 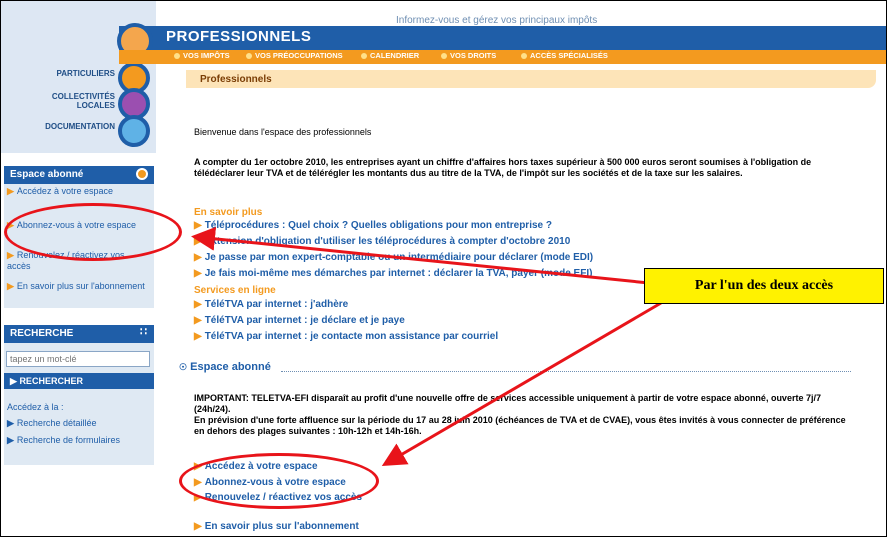 What do you see at coordinates (420, 255) in the screenshot?
I see `arrow-to-sidebar` at bounding box center [420, 255].